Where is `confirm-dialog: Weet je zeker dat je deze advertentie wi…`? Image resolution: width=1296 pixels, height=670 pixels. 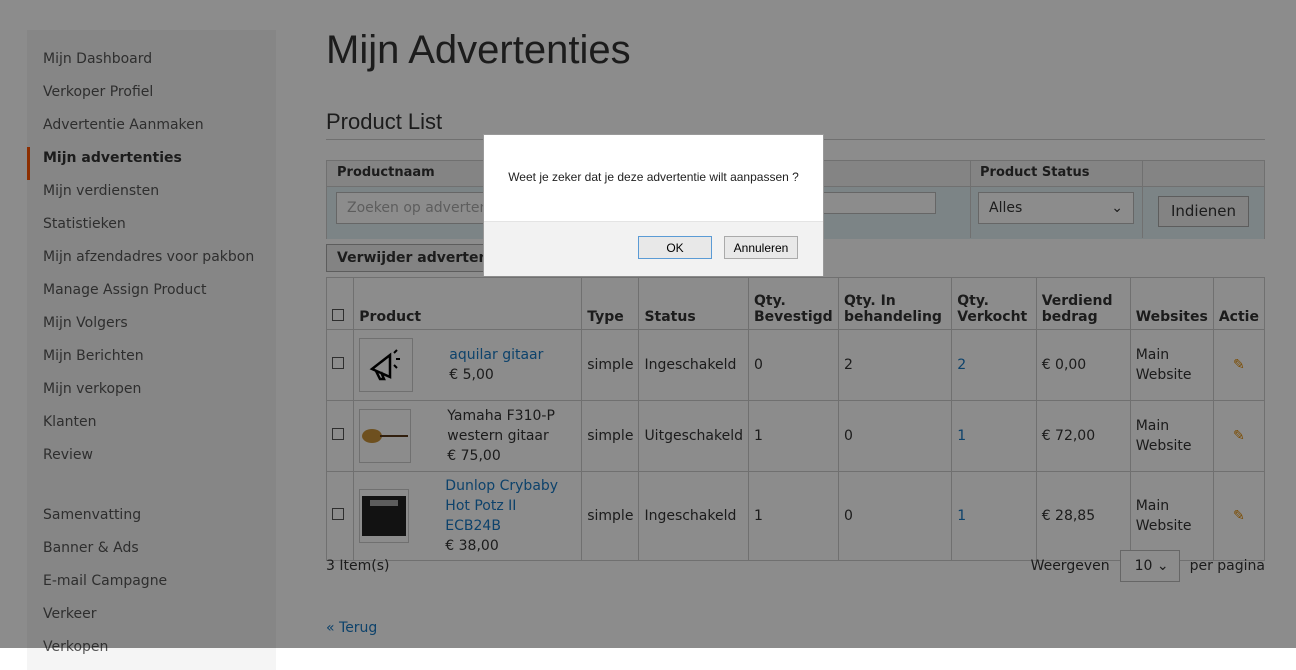
confirm-dialog: Weet je zeker dat je deze advertentie wi… is located at coordinates (653, 205).